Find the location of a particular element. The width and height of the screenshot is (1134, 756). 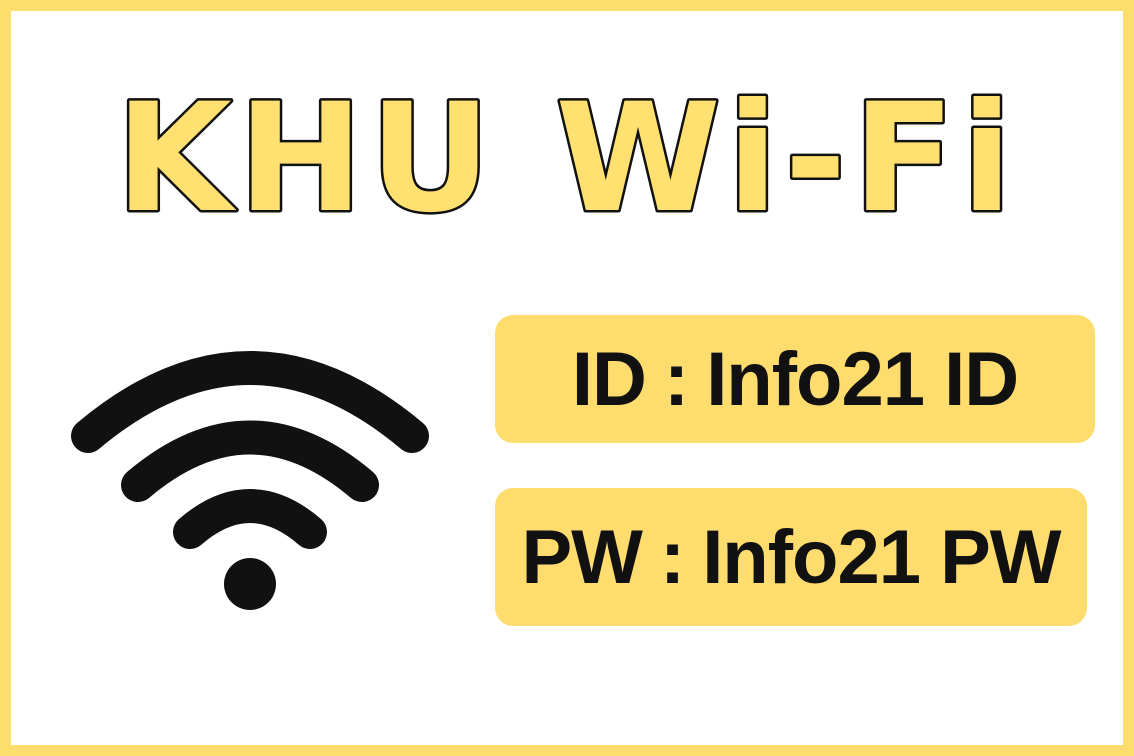

id-value: Info21 ID is located at coordinates (862, 379).